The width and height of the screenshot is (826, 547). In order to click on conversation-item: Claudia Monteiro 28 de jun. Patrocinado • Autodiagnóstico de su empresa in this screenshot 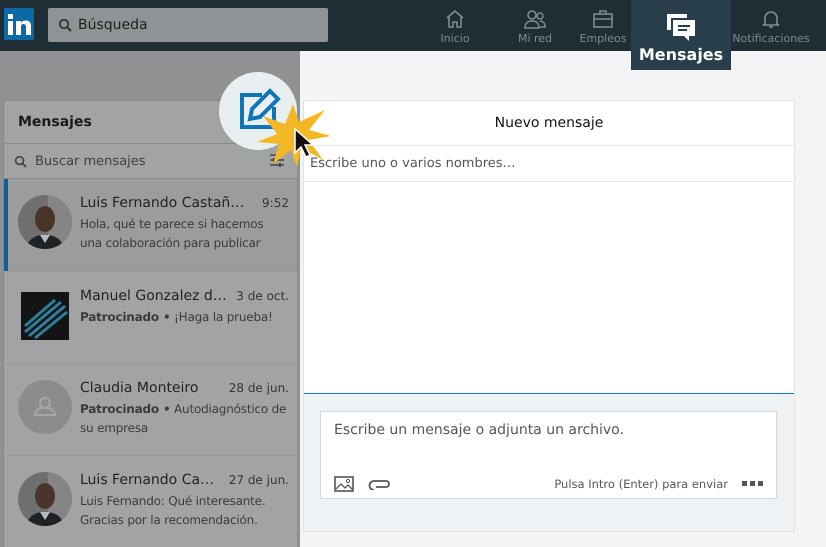, I will do `click(150, 409)`.